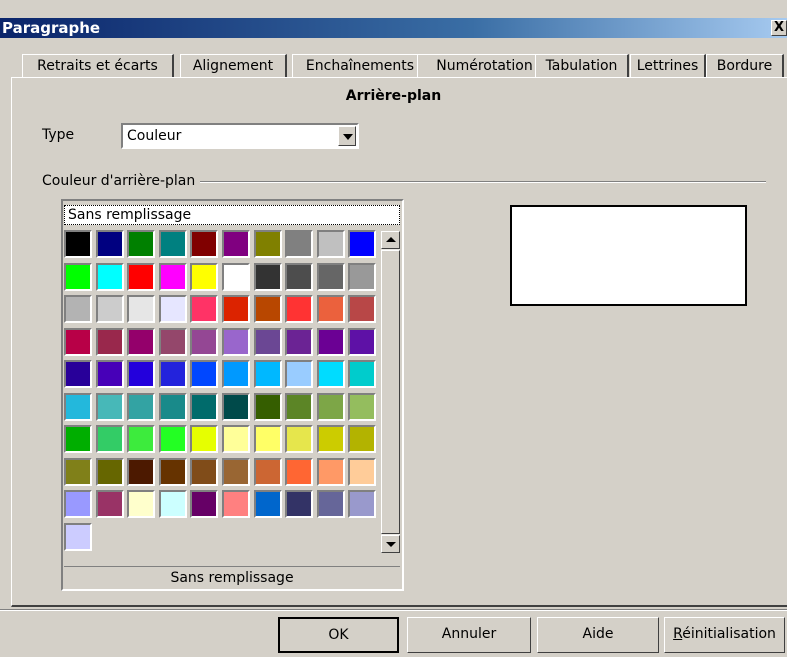  Describe the element at coordinates (360, 66) in the screenshot. I see `tab-enchainements: Enchaînements` at that location.